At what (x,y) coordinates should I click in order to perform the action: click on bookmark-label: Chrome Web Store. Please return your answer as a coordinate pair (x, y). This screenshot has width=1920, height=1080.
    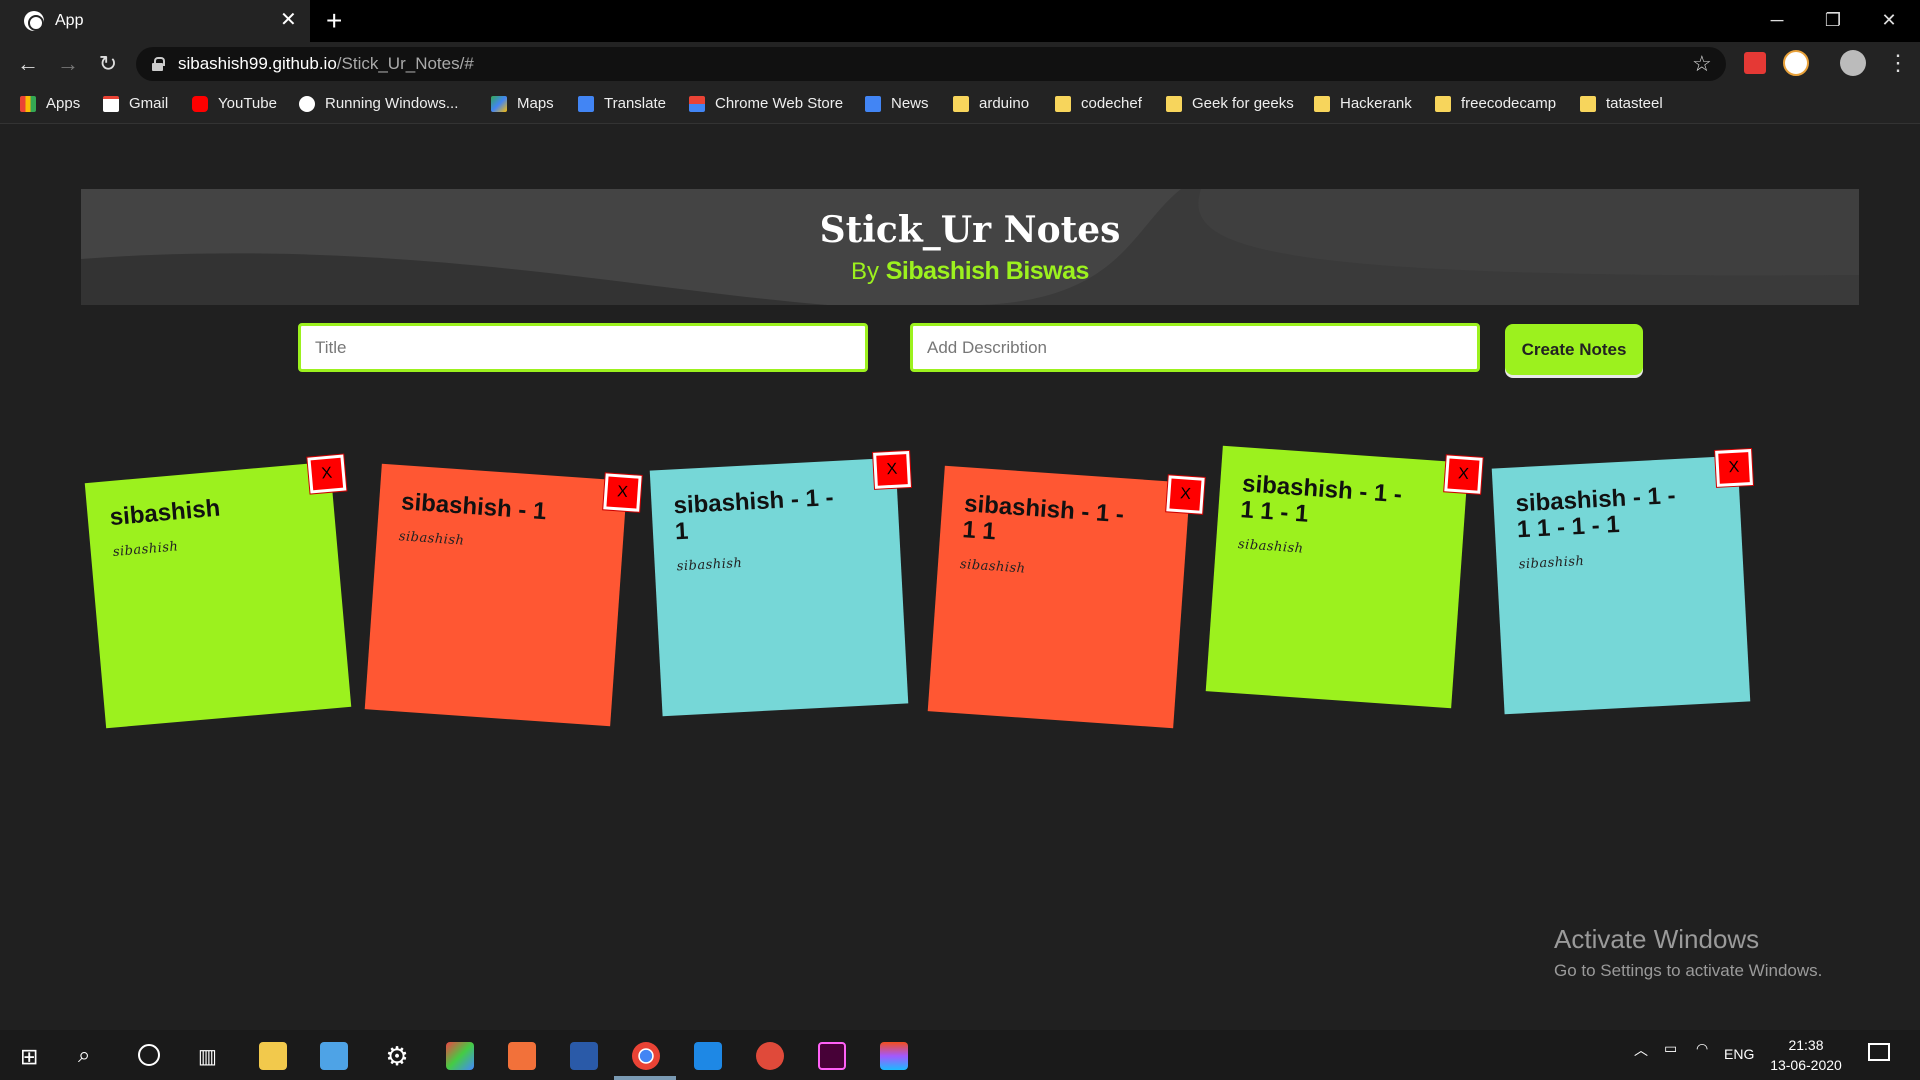
    Looking at the image, I should click on (779, 103).